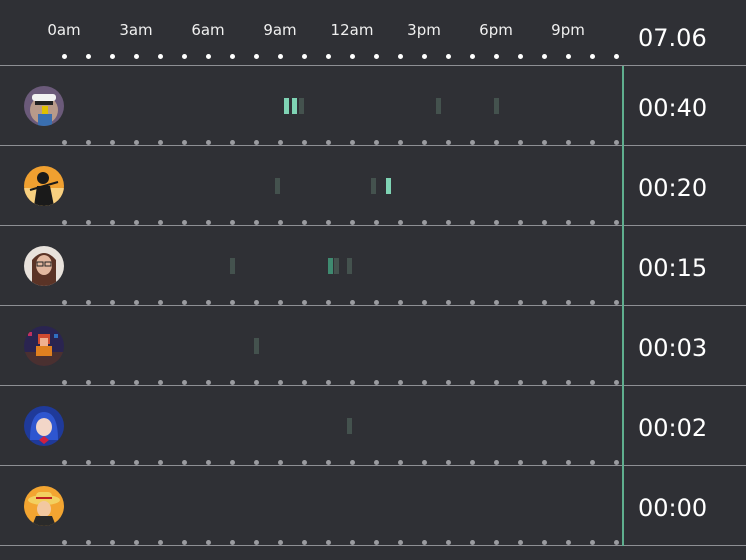  What do you see at coordinates (673, 428) in the screenshot?
I see `daily-total: 00:02` at bounding box center [673, 428].